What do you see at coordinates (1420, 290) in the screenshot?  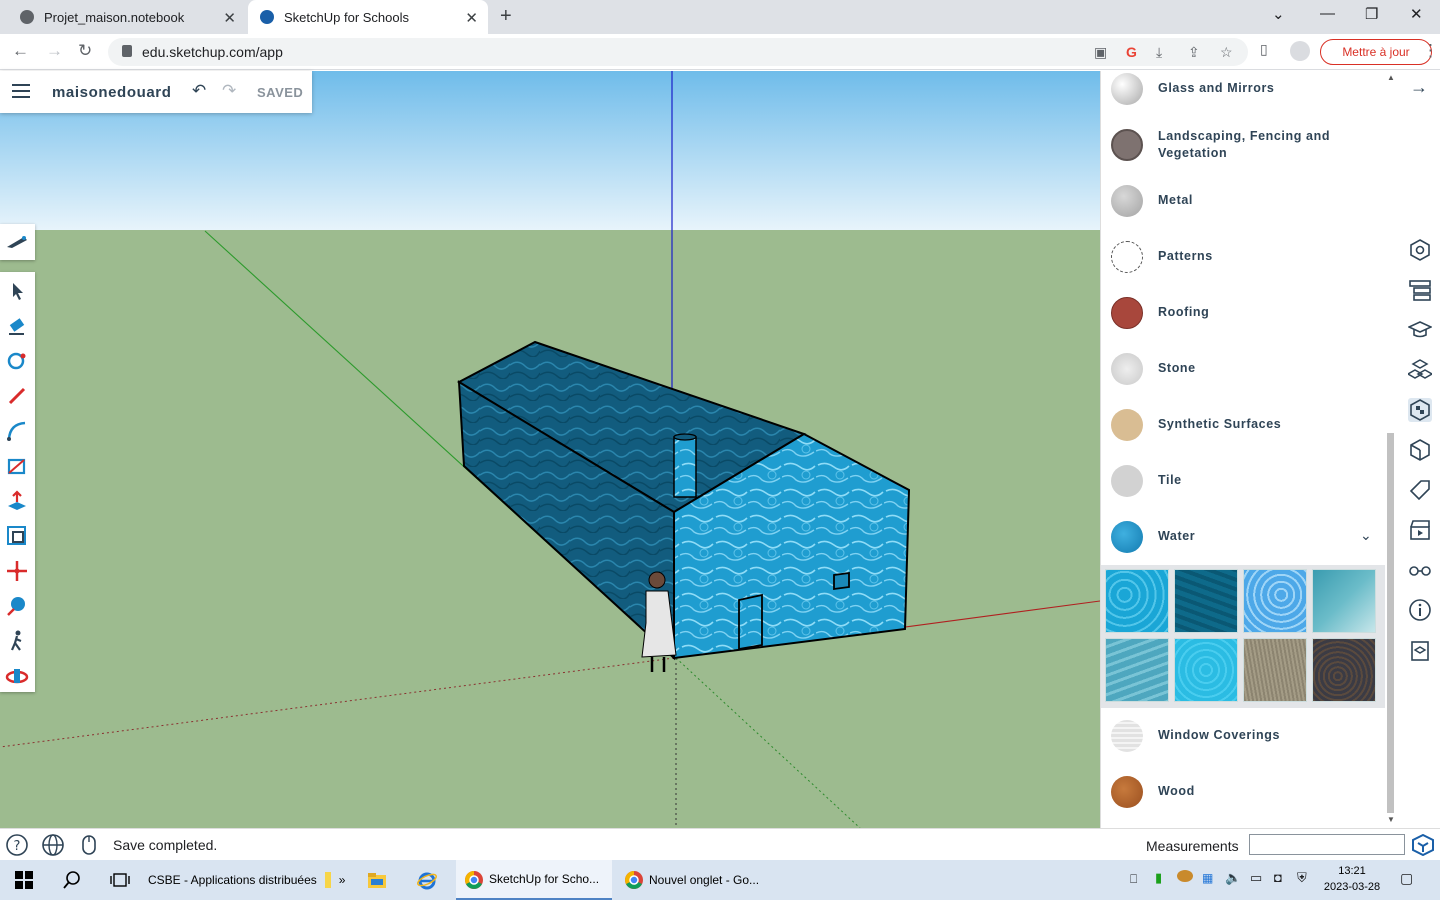 I see `outliner-icon` at bounding box center [1420, 290].